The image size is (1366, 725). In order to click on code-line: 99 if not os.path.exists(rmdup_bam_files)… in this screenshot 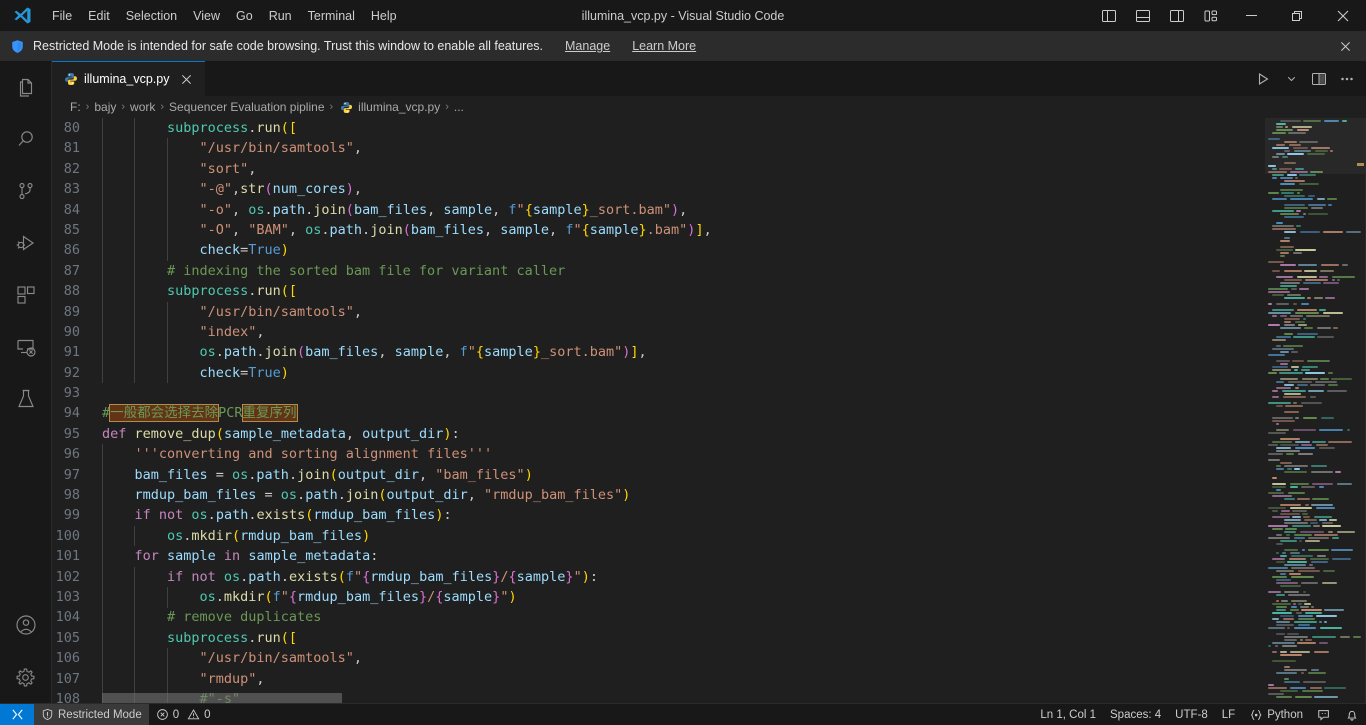, I will do `click(658, 515)`.